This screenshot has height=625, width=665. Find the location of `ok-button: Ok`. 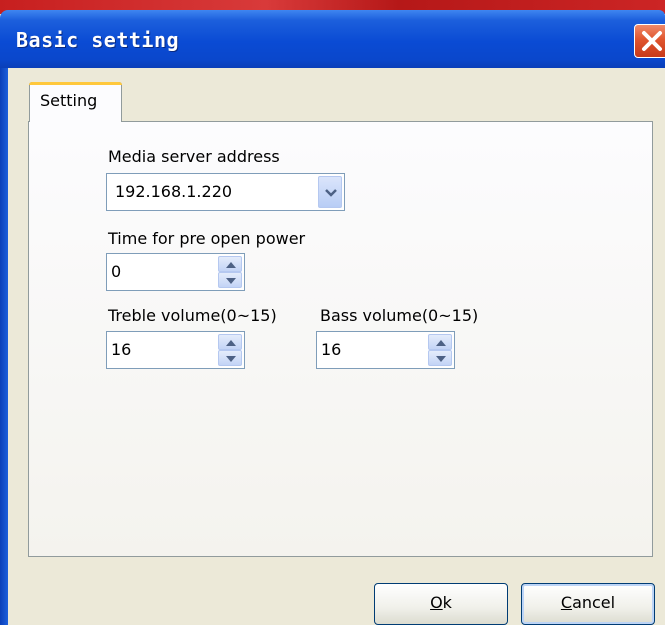

ok-button: Ok is located at coordinates (441, 604).